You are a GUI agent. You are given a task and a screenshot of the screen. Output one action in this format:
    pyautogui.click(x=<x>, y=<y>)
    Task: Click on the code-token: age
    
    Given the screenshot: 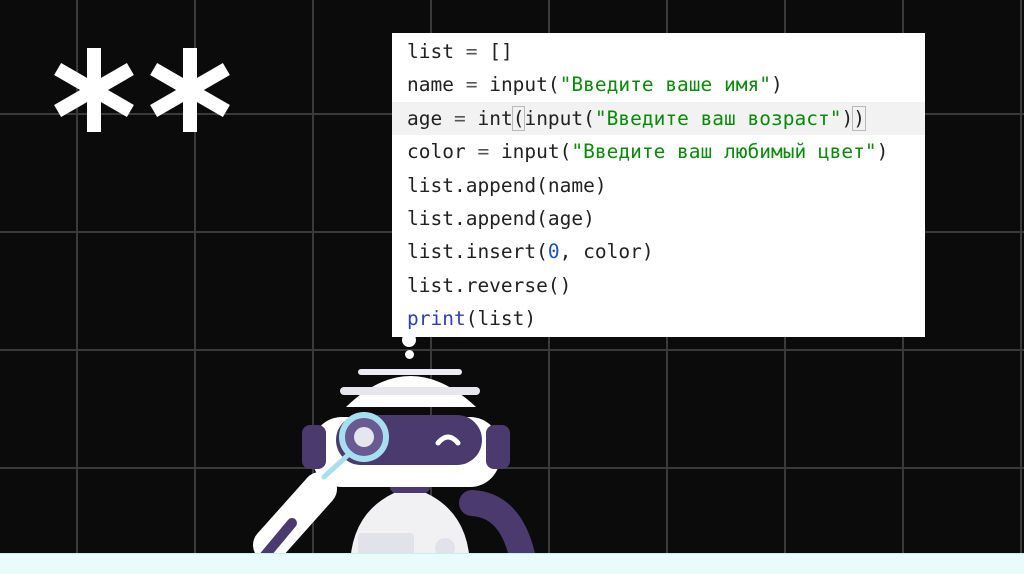 What is the action you would take?
    pyautogui.click(x=425, y=118)
    